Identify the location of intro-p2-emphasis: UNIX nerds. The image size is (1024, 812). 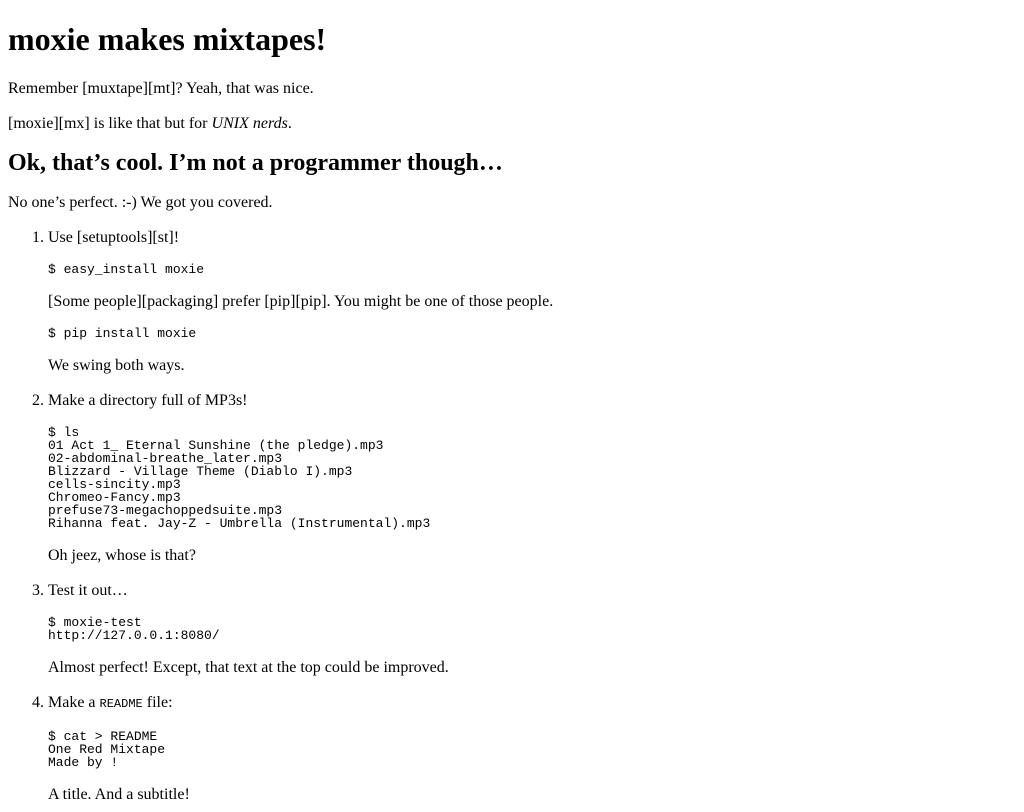
(249, 123).